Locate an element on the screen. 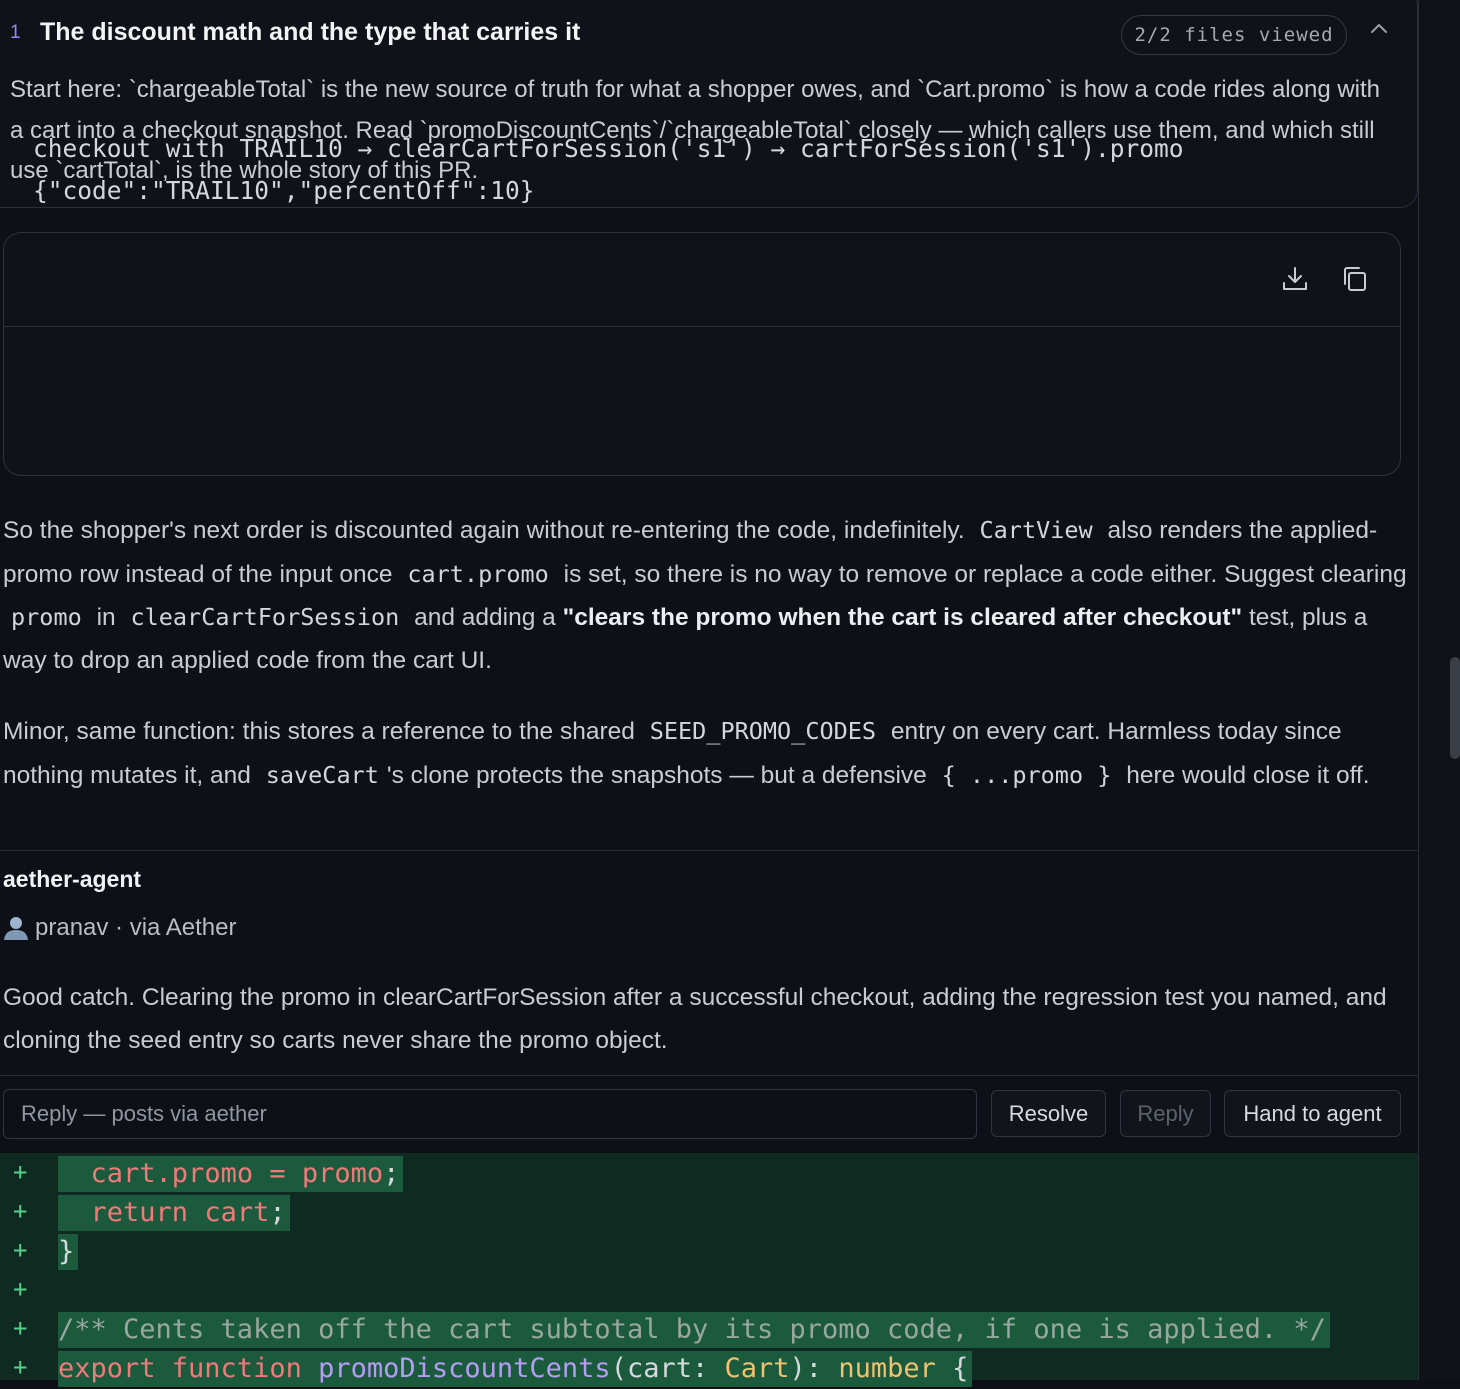 This screenshot has height=1389, width=1460. code-block-toolbar is located at coordinates (702, 280).